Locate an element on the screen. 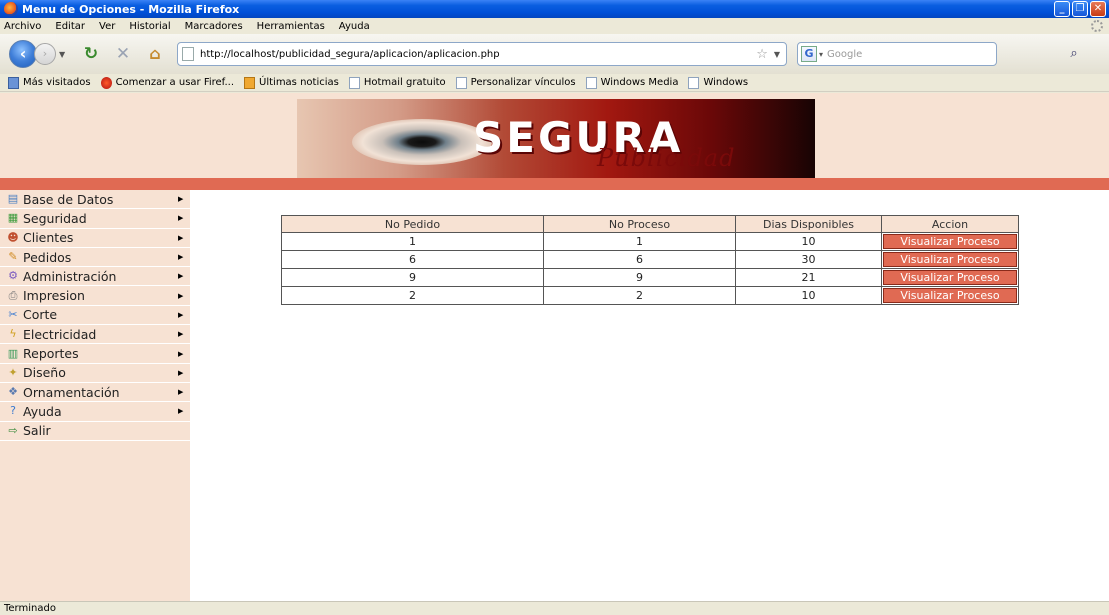  window-title: Menu de Opciones - Mozilla Firefox is located at coordinates (131, 9).